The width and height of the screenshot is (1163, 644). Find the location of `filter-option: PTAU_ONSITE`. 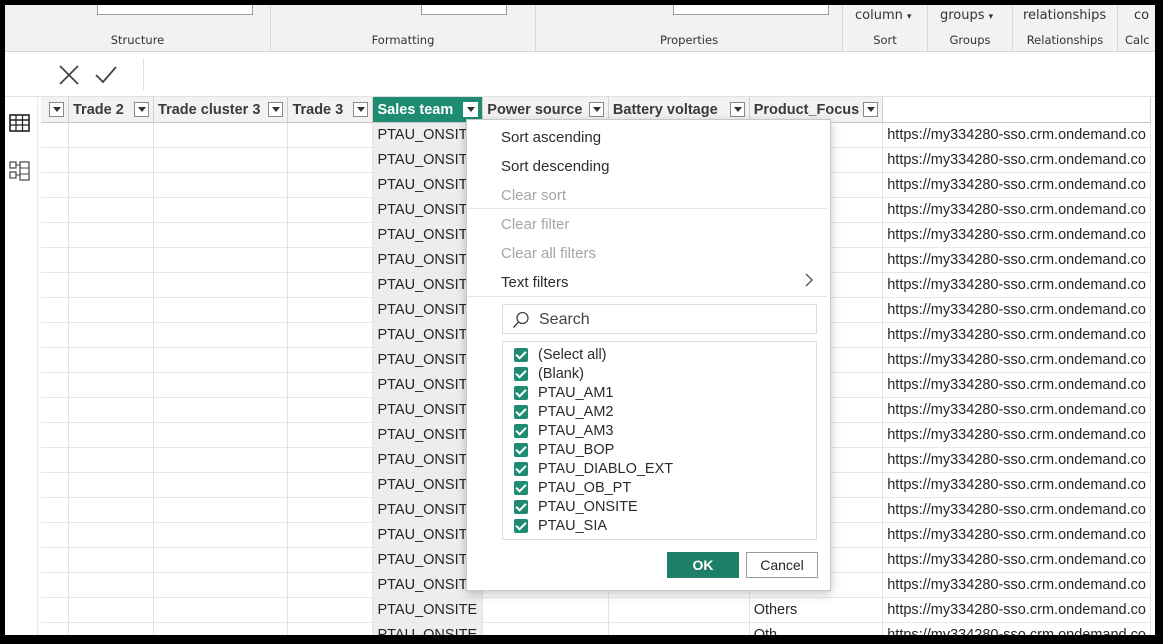

filter-option: PTAU_ONSITE is located at coordinates (576, 507).